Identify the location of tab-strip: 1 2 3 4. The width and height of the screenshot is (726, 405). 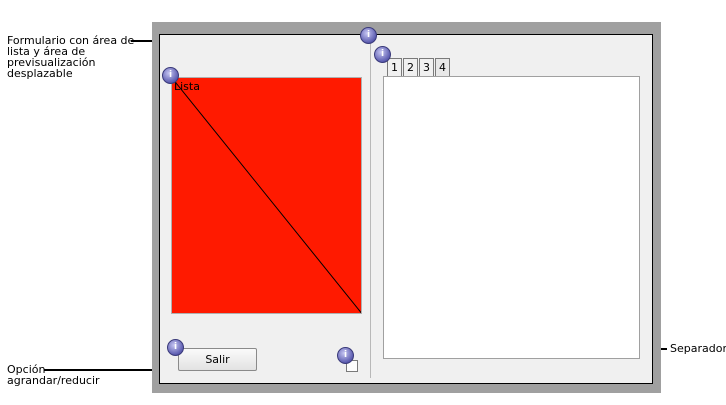
(419, 67).